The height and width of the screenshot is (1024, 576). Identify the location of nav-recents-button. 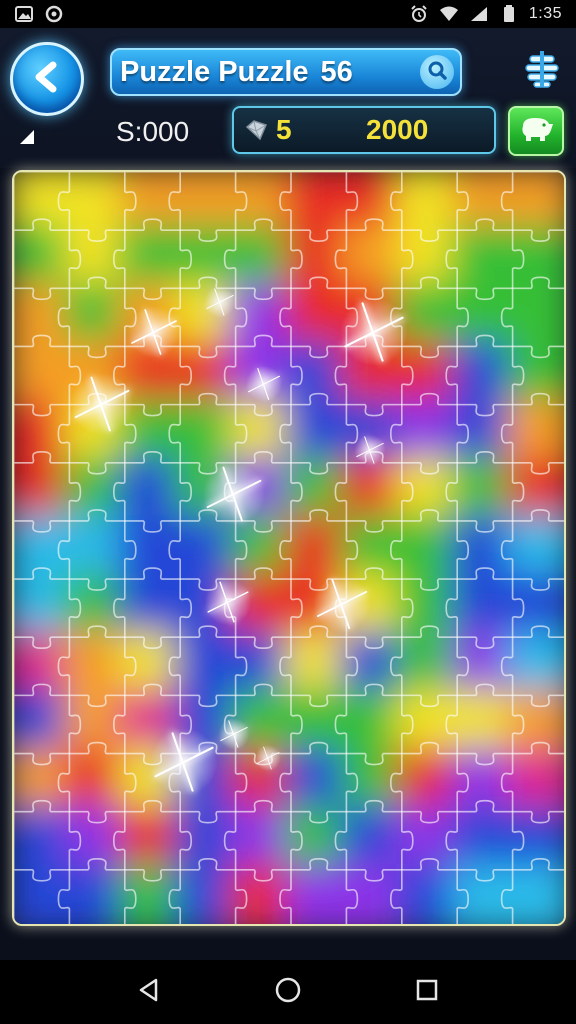
(427, 992).